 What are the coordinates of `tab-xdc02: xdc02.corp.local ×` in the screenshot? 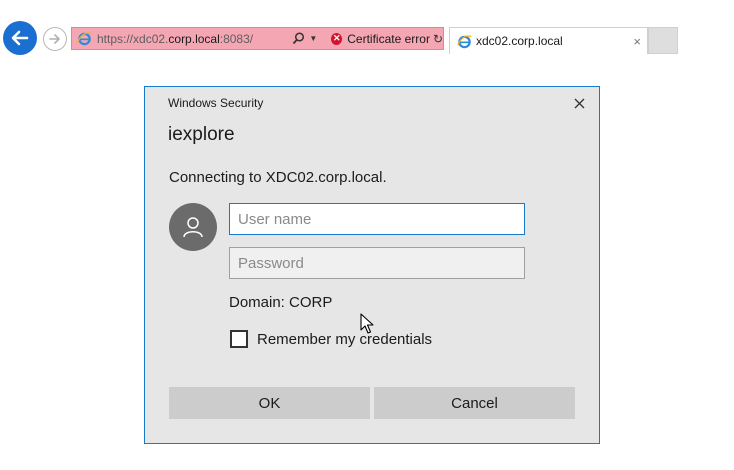 It's located at (548, 40).